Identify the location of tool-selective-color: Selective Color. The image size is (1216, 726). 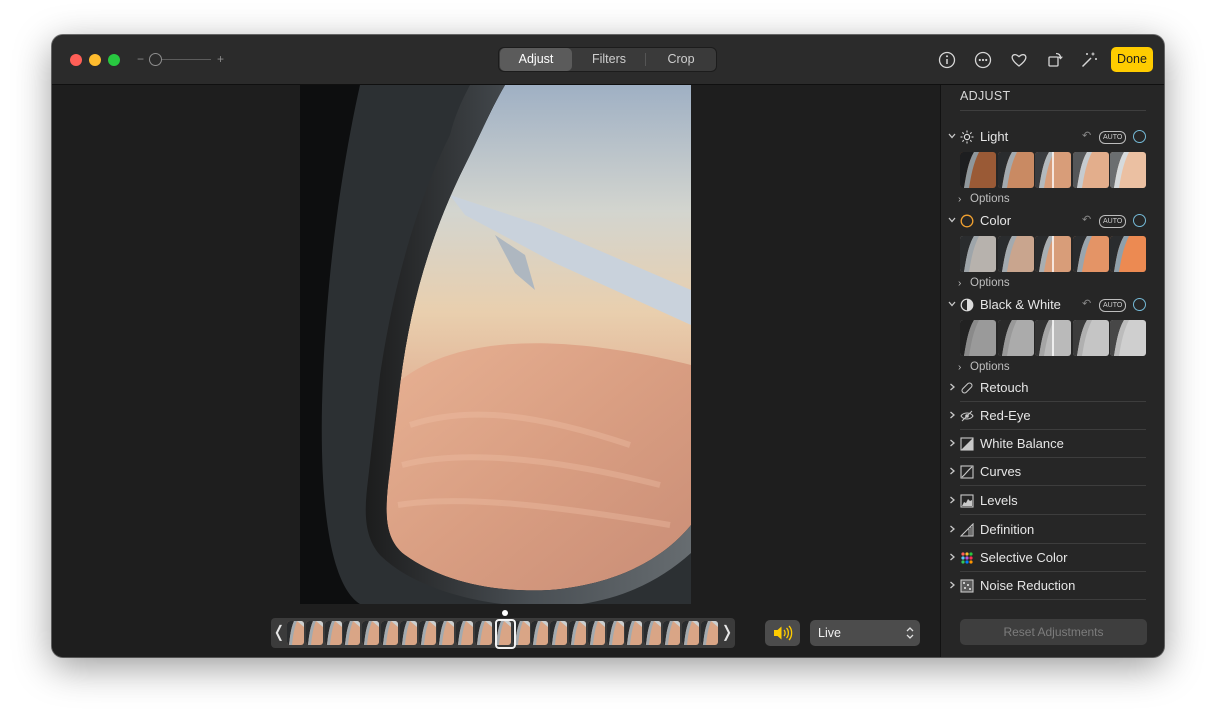
(1052, 558).